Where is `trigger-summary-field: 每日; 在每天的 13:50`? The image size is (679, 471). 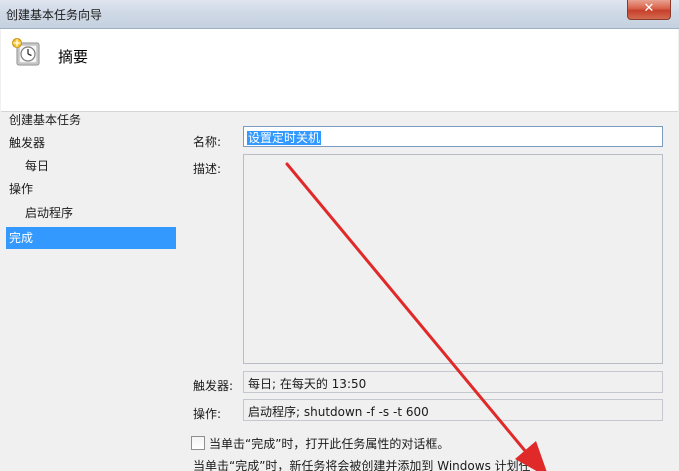 trigger-summary-field: 每日; 在每天的 13:50 is located at coordinates (453, 382).